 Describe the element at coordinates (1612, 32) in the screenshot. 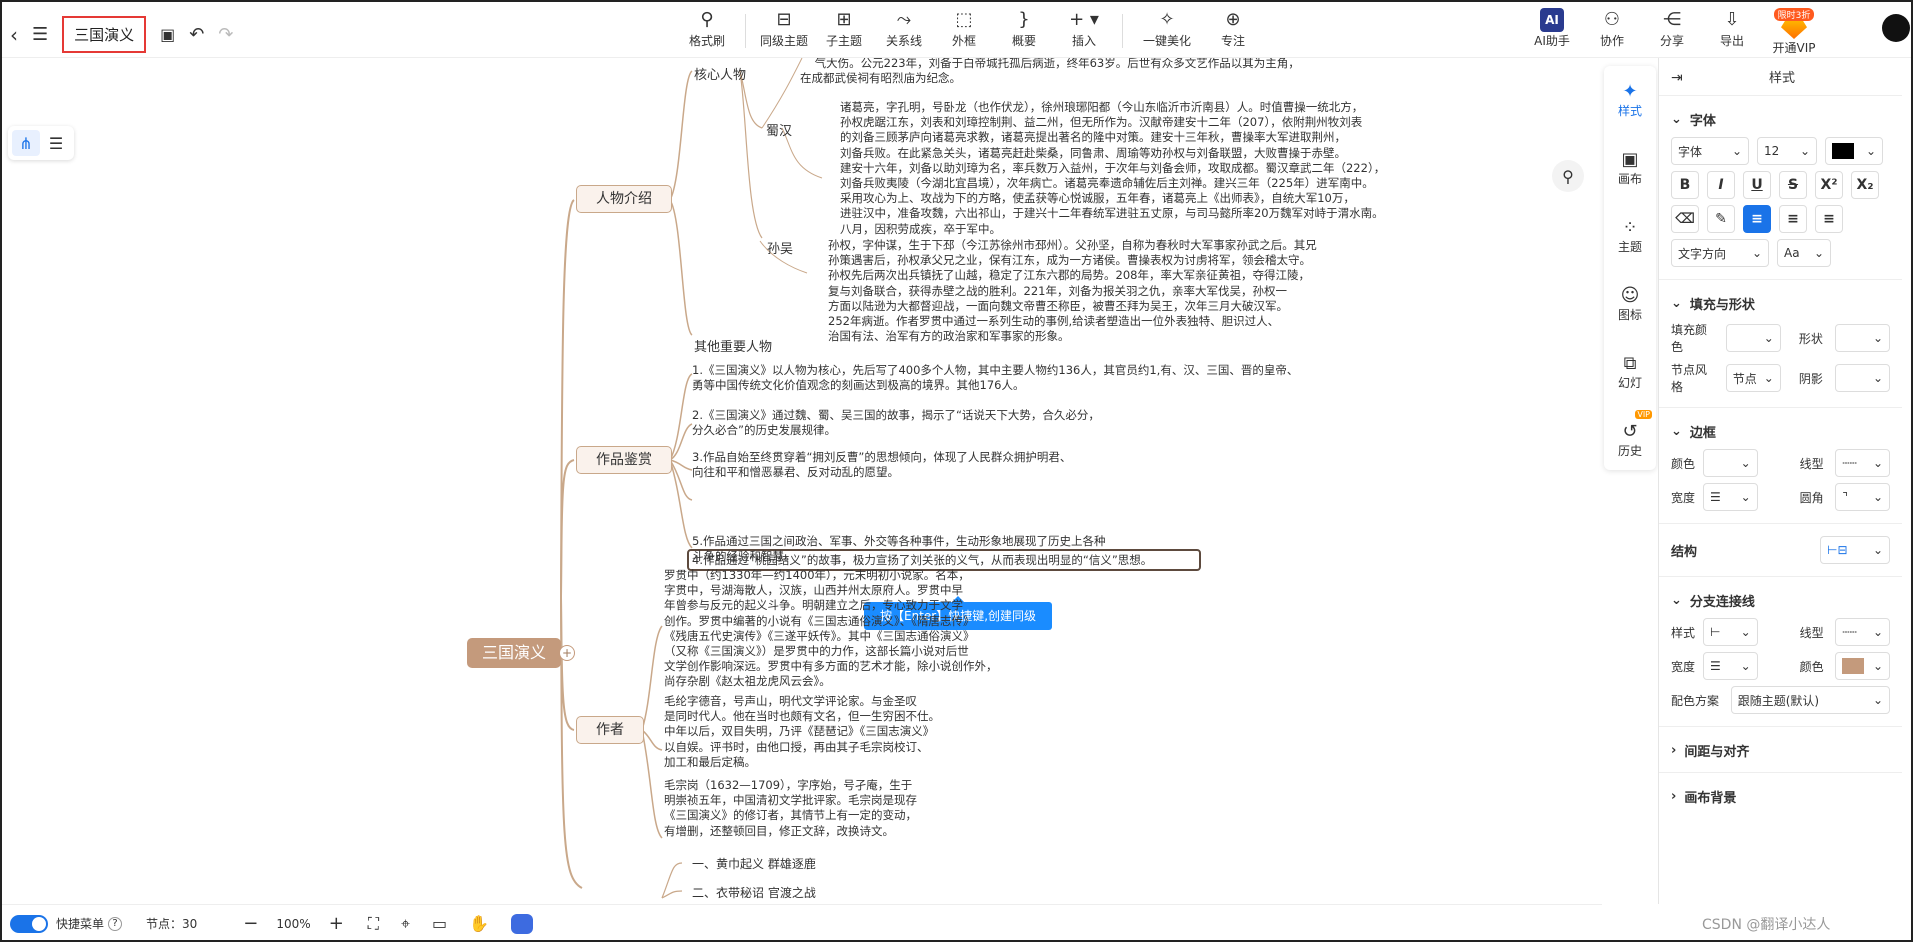

I see `collaborate-button: ⚇ 协作` at that location.